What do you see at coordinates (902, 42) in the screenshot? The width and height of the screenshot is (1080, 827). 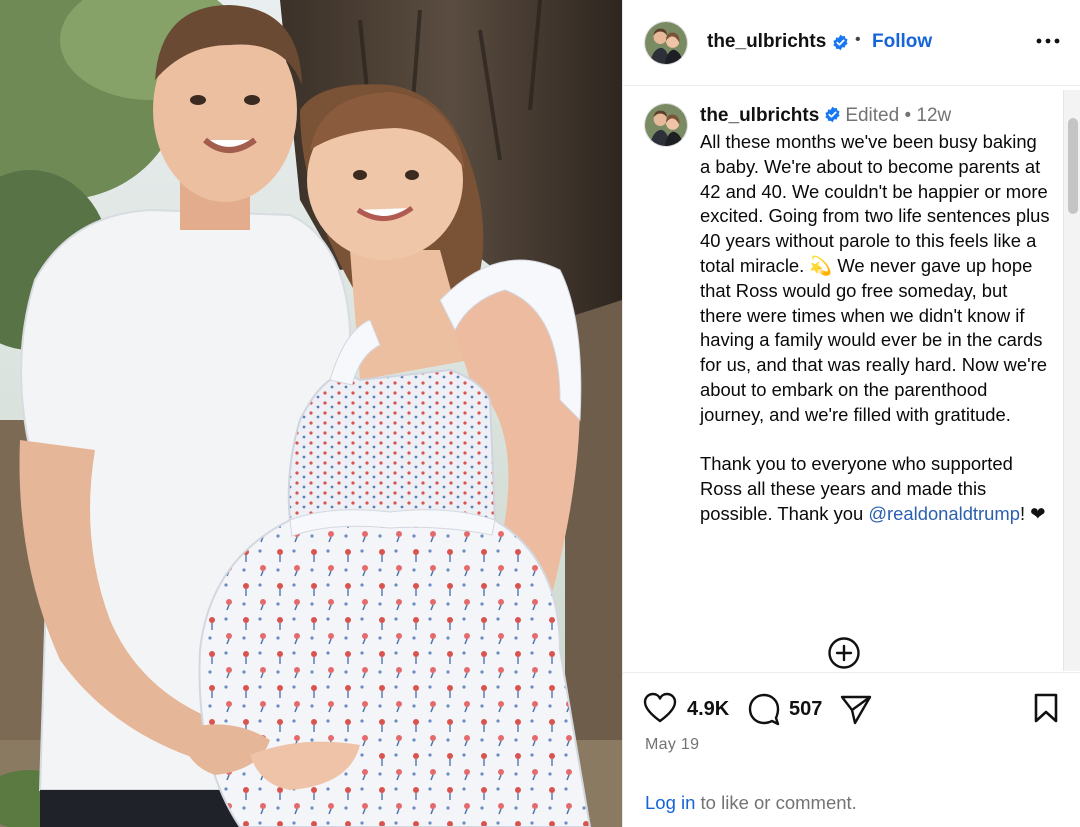 I see `follow-button: Follow` at bounding box center [902, 42].